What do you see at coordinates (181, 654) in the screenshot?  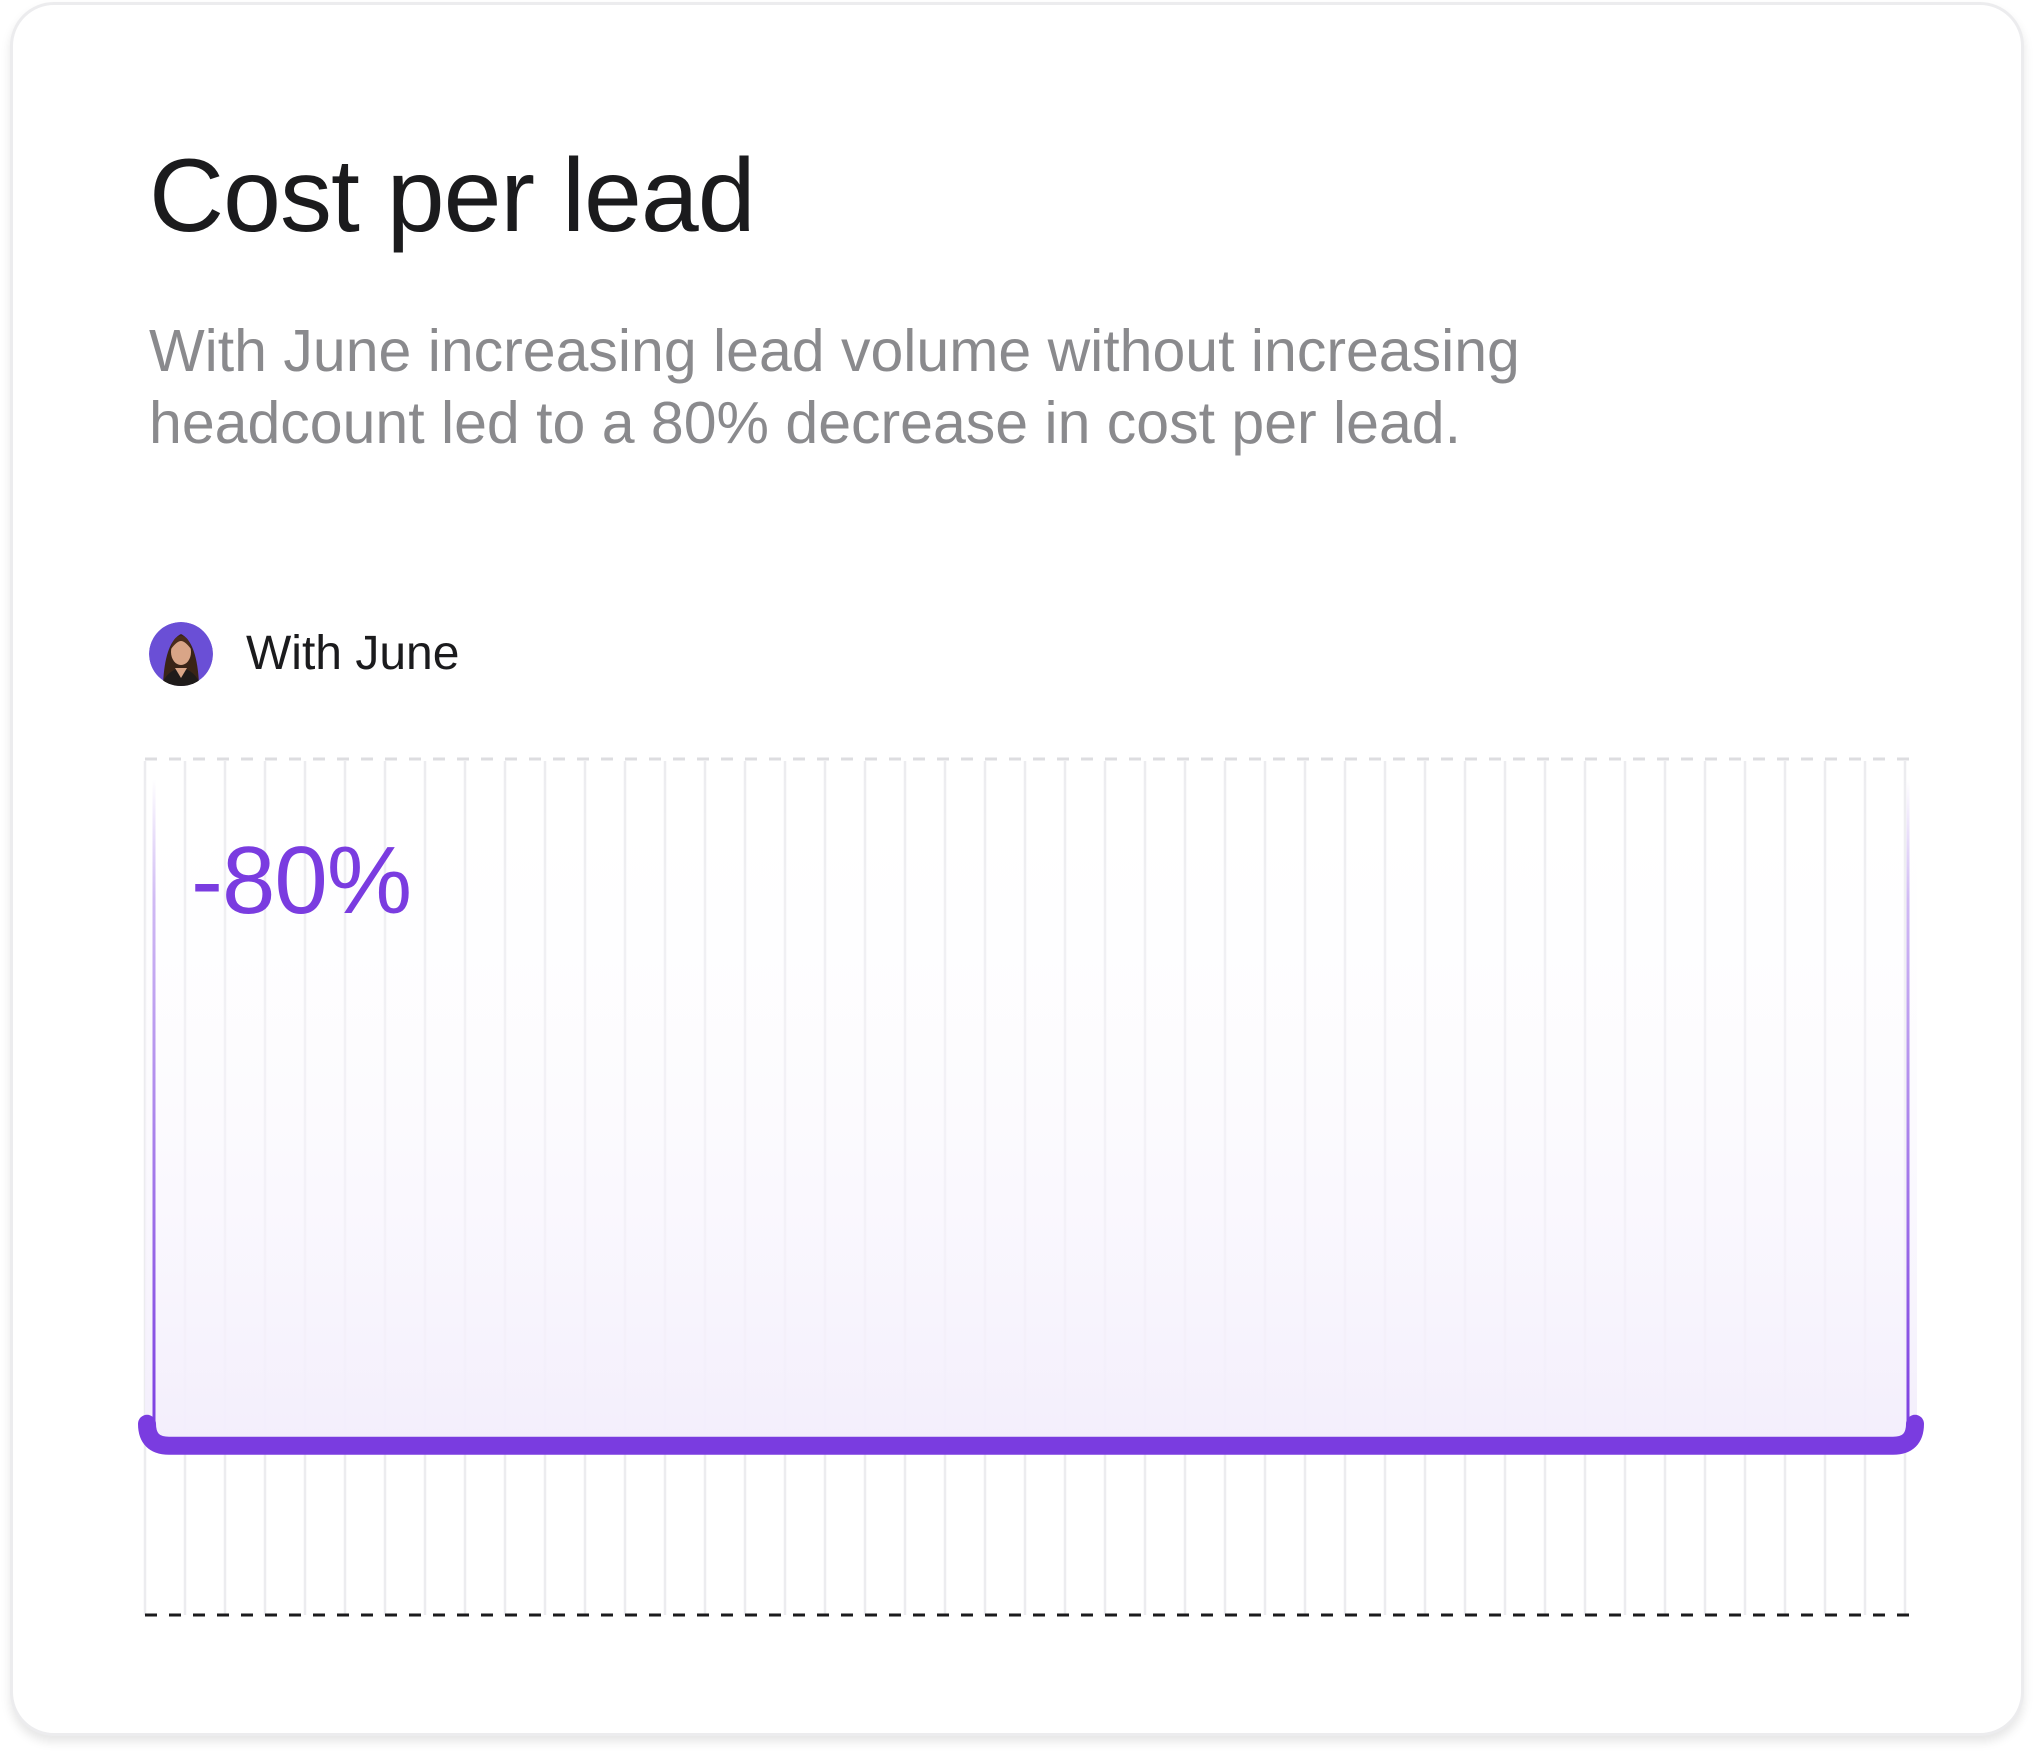 I see `avatar-portrait-icon` at bounding box center [181, 654].